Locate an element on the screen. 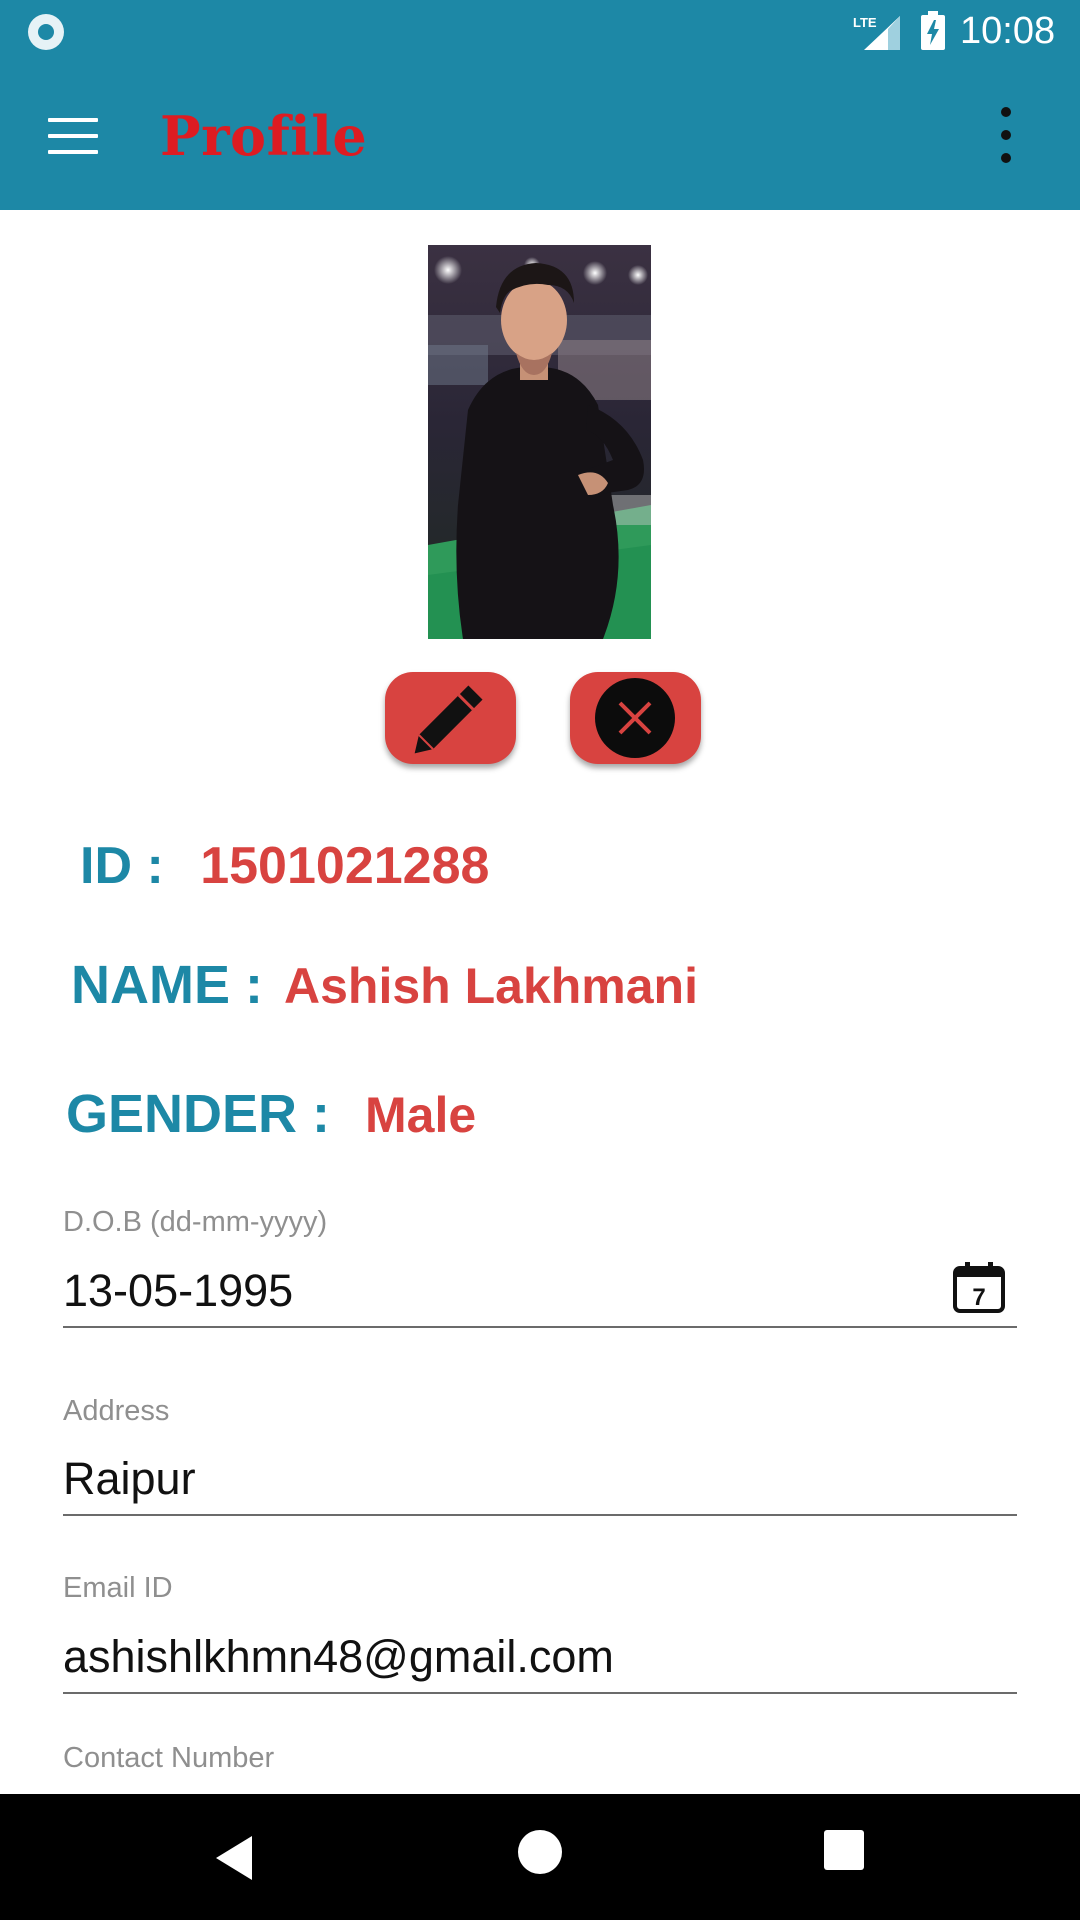 The height and width of the screenshot is (1920, 1080). remove-photo-button is located at coordinates (635, 718).